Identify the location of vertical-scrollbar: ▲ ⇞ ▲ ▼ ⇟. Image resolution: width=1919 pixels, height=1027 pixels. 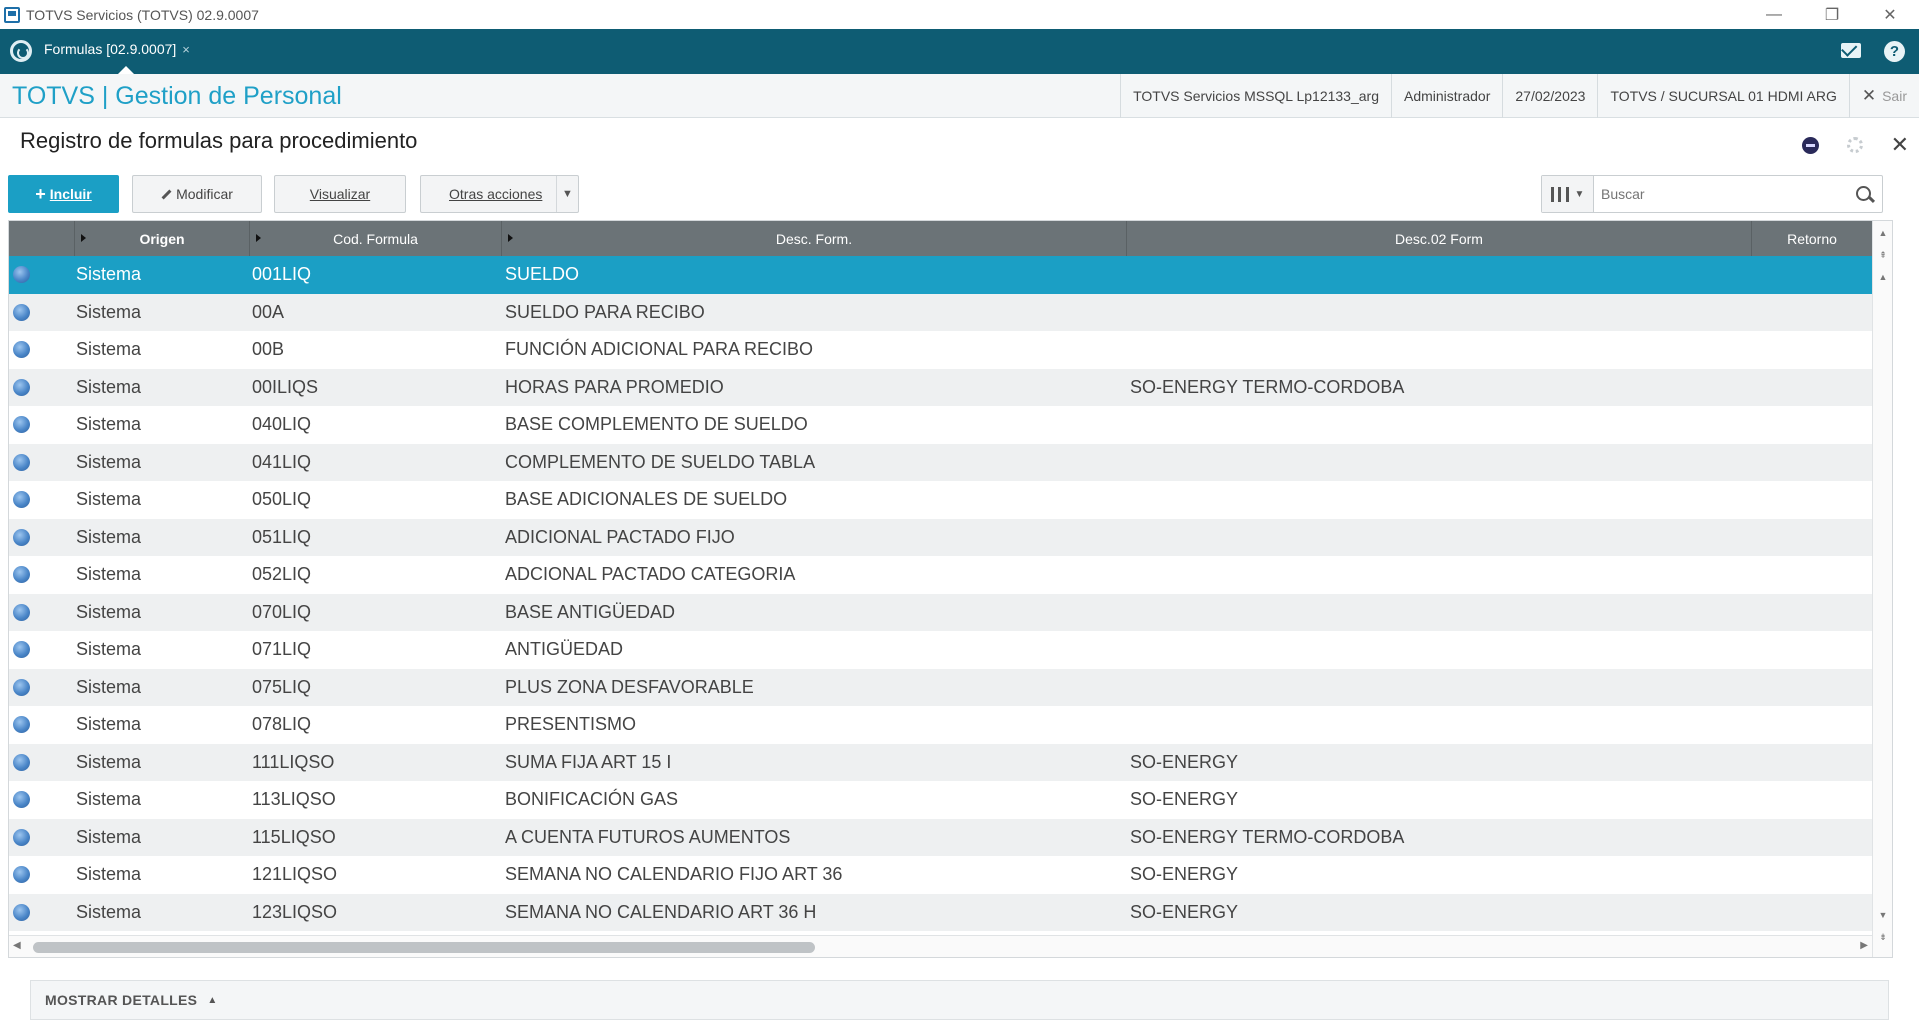
(1882, 589).